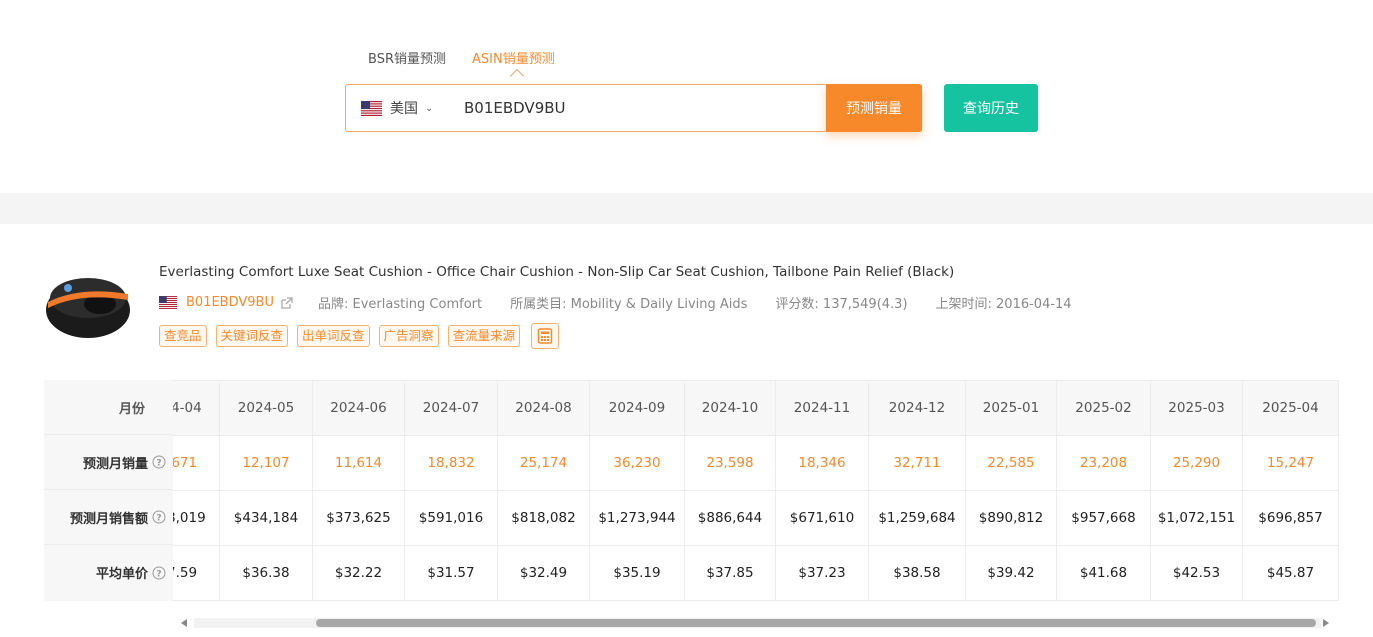  Describe the element at coordinates (358, 463) in the screenshot. I see `units-cell: 11,614` at that location.